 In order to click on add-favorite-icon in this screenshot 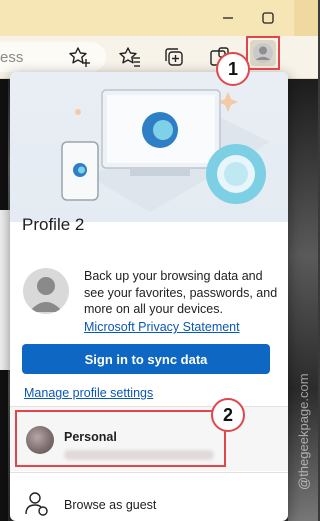, I will do `click(80, 57)`.